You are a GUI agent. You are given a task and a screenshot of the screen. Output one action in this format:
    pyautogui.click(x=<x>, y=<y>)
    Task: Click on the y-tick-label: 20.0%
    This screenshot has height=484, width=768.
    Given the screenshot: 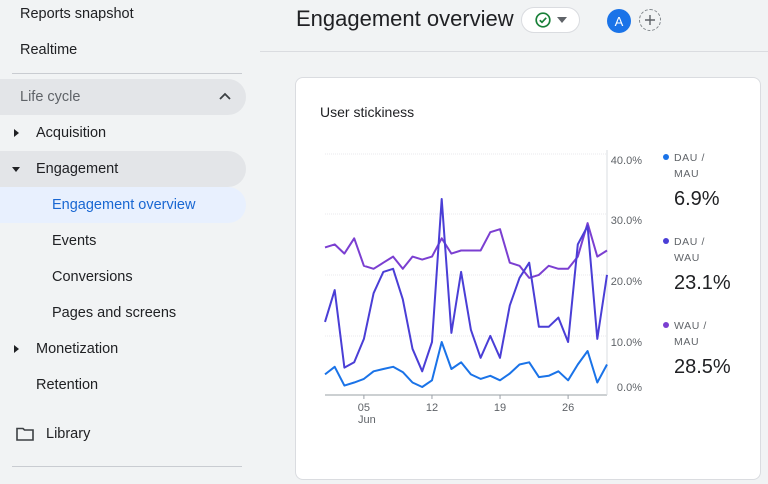 What is the action you would take?
    pyautogui.click(x=626, y=282)
    